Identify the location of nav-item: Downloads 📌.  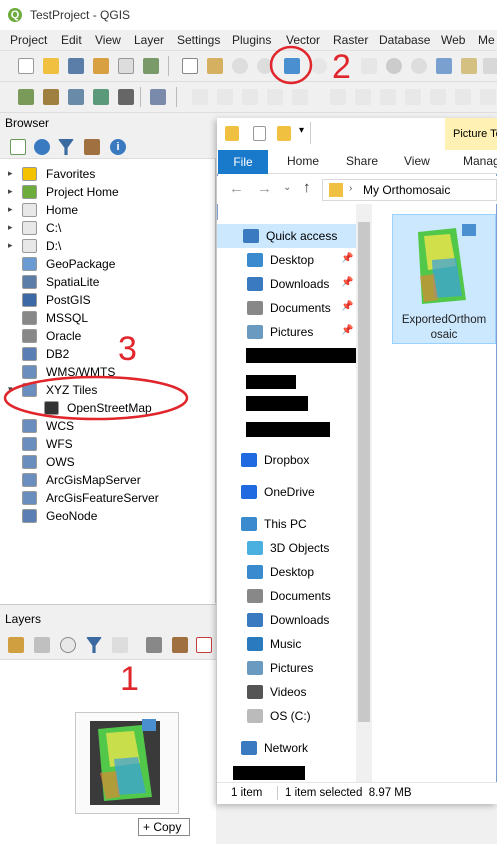
(294, 284).